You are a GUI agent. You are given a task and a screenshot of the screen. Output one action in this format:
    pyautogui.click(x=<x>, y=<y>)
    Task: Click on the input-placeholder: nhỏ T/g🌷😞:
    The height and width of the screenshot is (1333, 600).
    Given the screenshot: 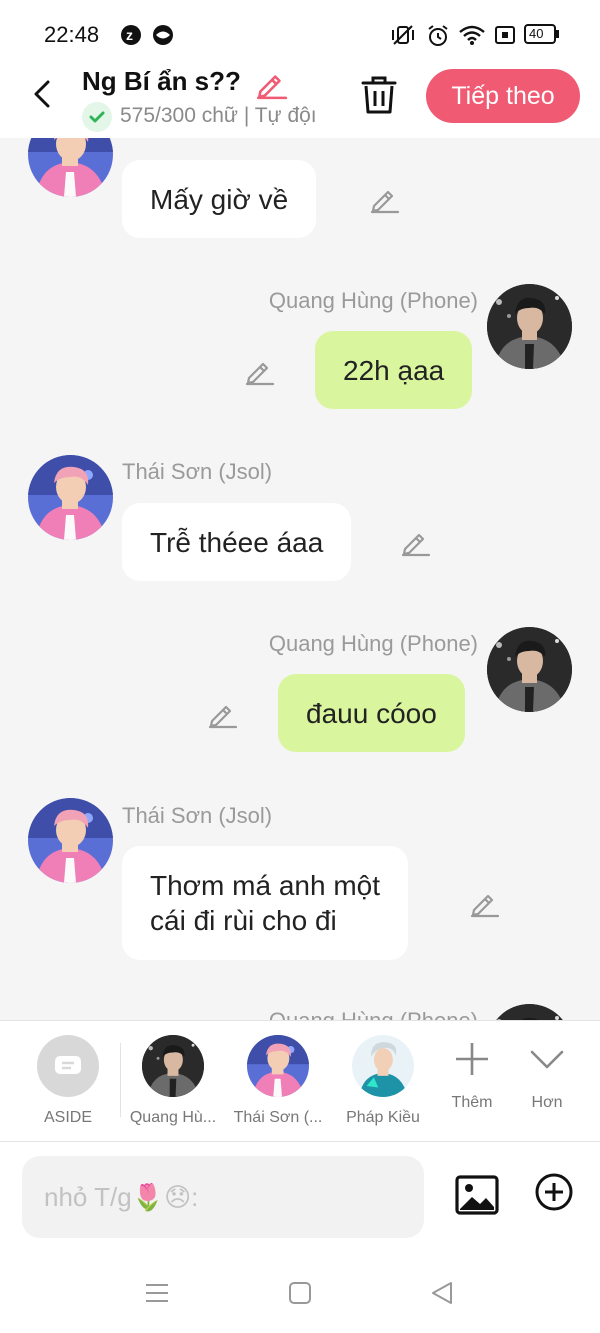 What is the action you would take?
    pyautogui.click(x=121, y=1196)
    